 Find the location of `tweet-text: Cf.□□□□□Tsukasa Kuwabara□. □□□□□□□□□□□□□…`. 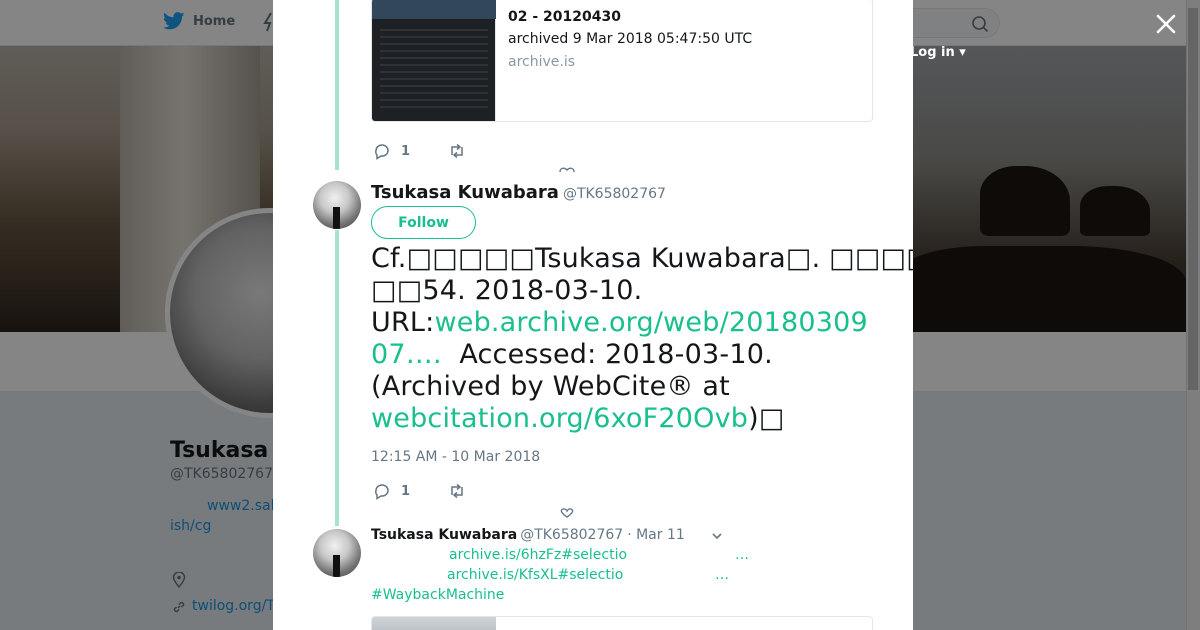

tweet-text: Cf.□□□□□Tsukasa Kuwabara□. □□□□□□□□□□□□□… is located at coordinates (642, 339).